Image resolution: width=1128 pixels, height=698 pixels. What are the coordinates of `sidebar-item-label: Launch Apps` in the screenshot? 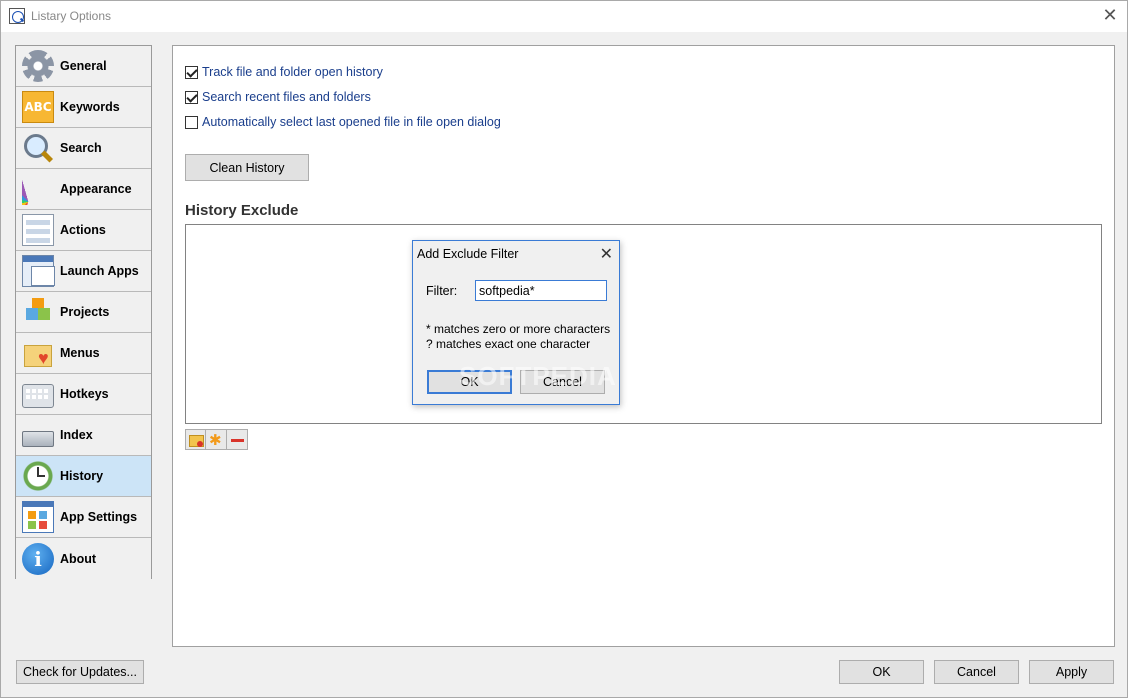 It's located at (99, 271).